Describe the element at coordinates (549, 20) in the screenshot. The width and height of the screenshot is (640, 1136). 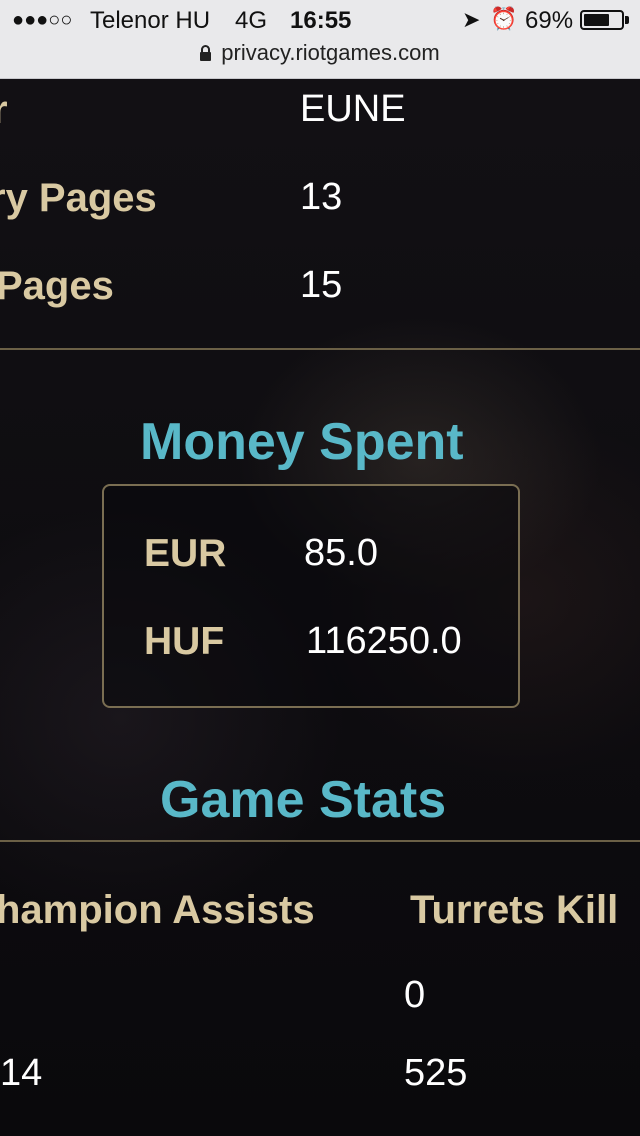
I see `battery-percent: 69%` at that location.